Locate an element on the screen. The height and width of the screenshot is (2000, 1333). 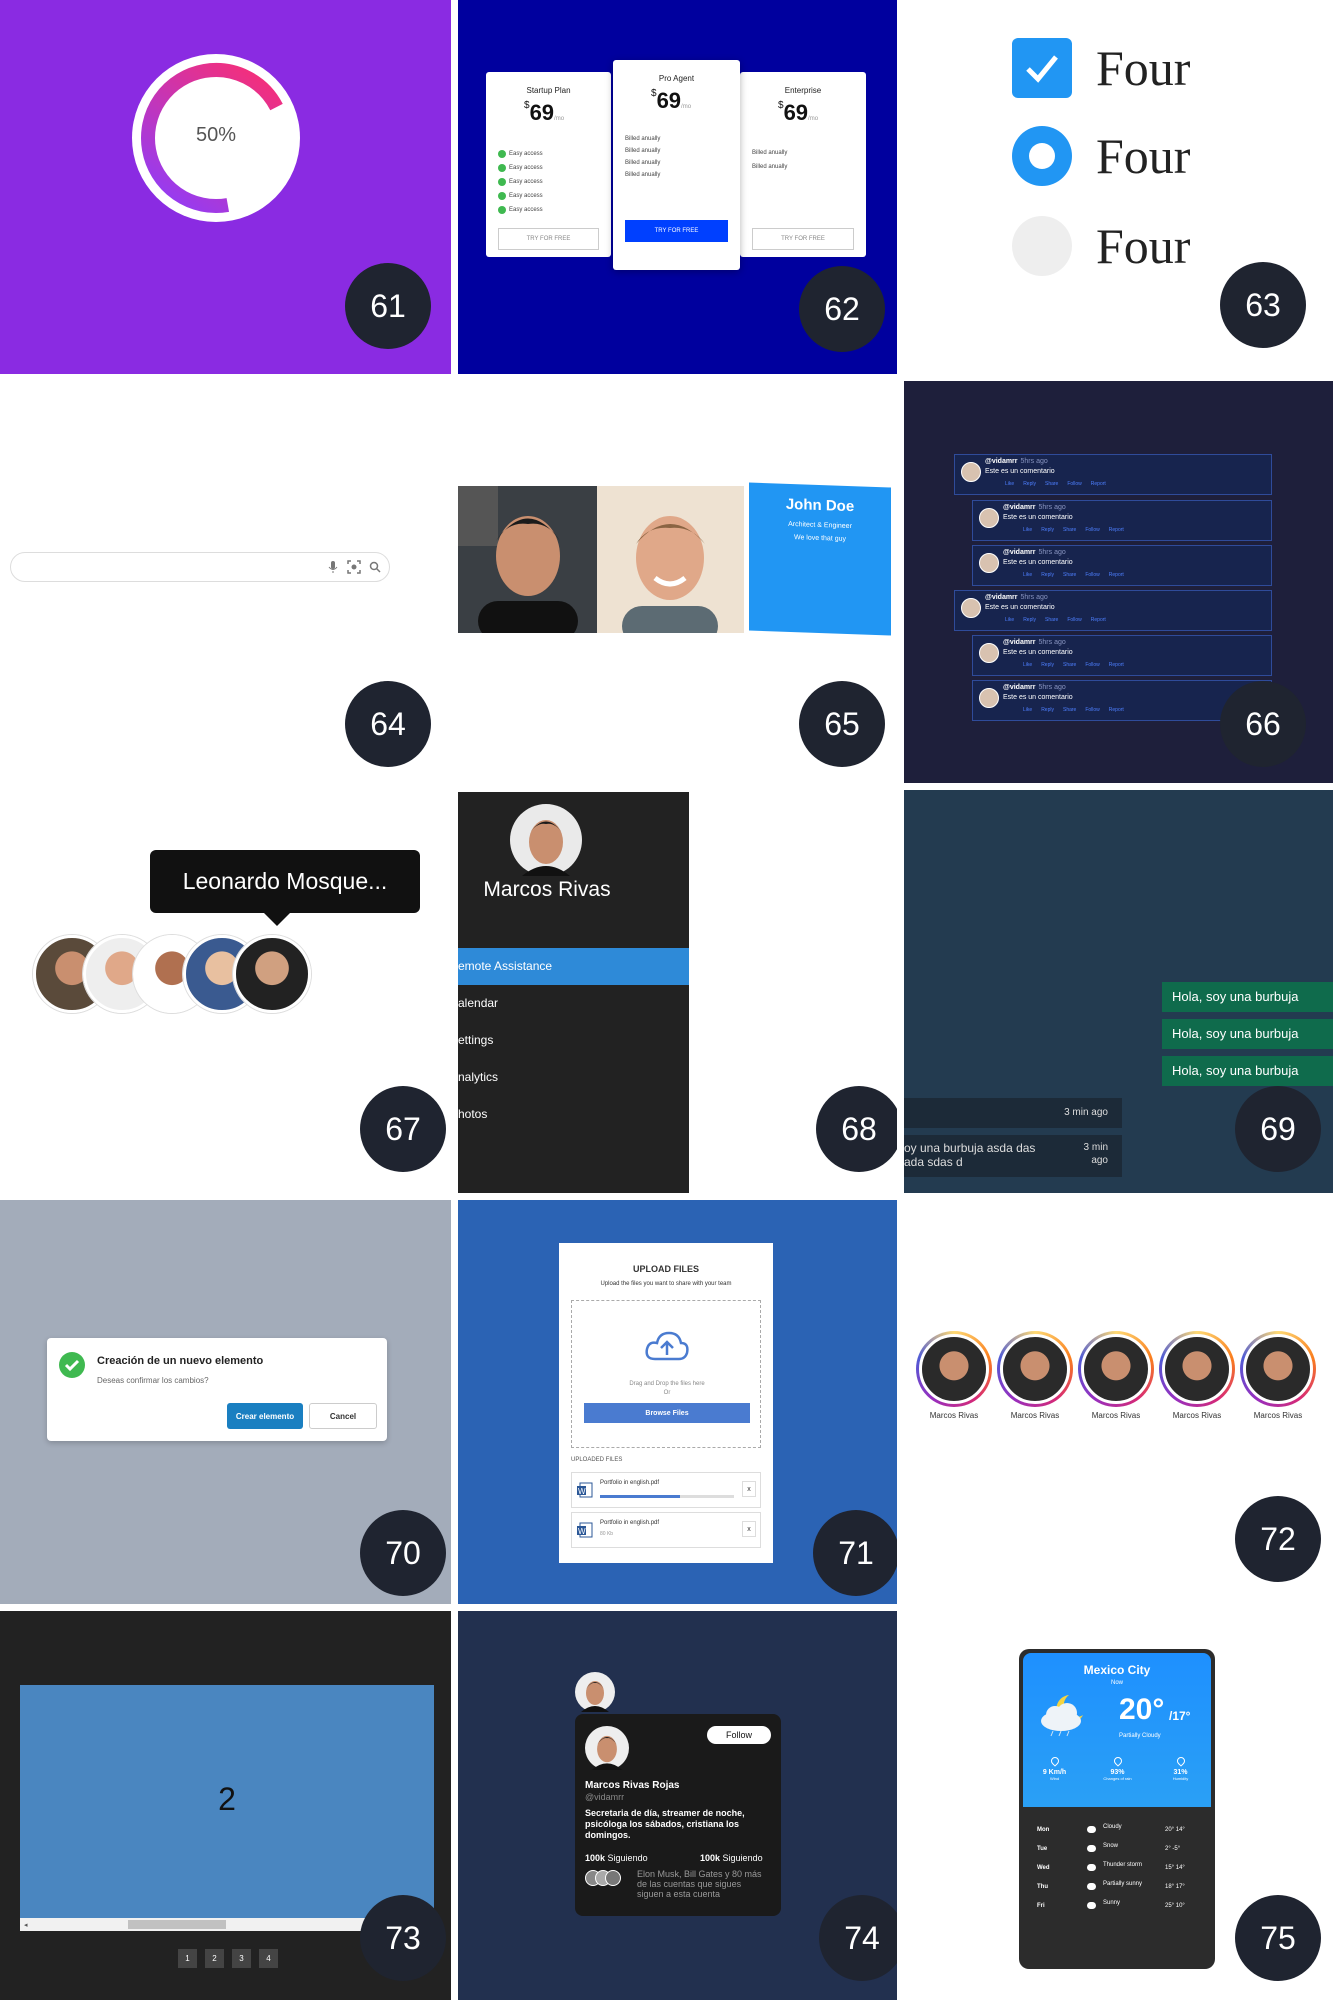
sidebar-menu-item: alendar is located at coordinates (573, 1003).